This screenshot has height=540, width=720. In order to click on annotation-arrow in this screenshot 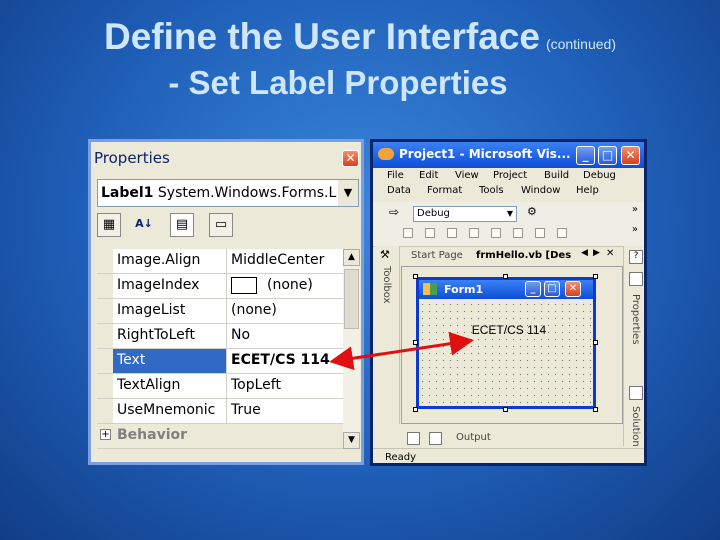, I will do `click(401, 351)`.